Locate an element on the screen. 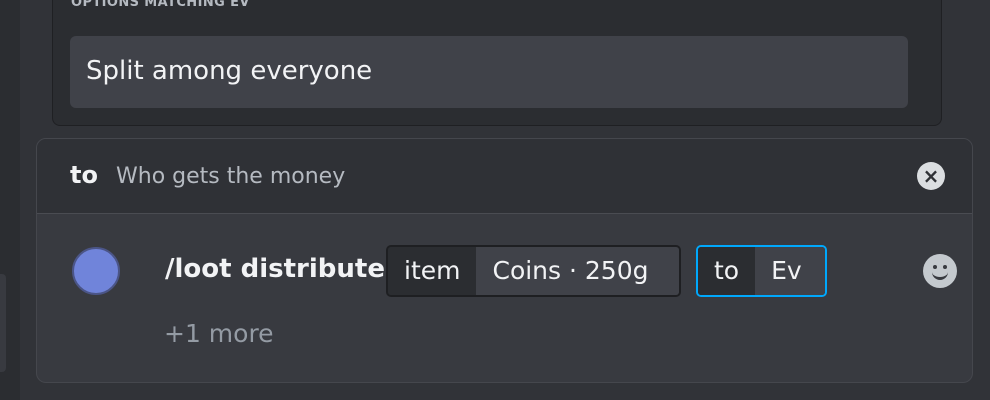  param-value-input: Ev is located at coordinates (790, 271).